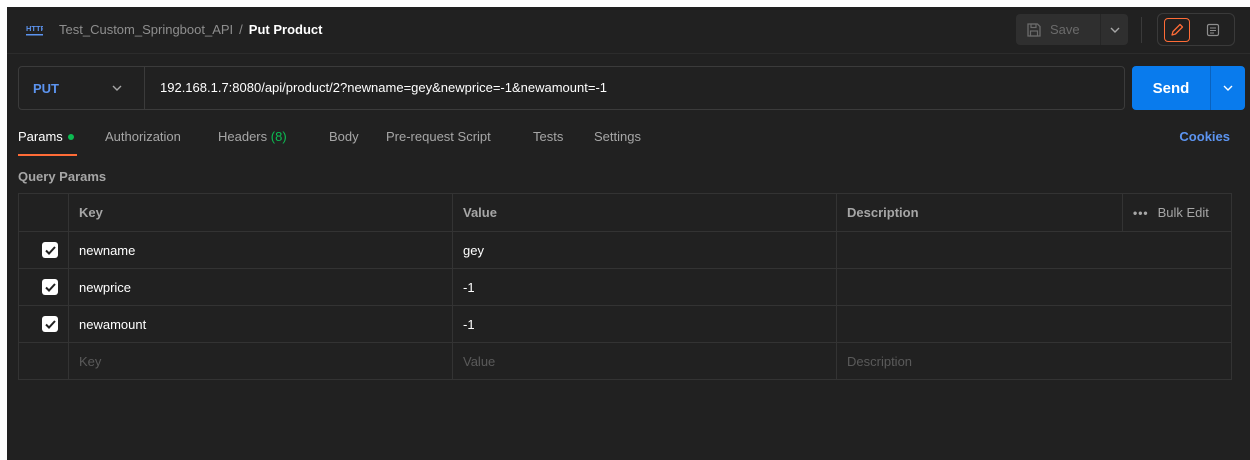 The image size is (1250, 460). I want to click on new-param-row: Key Value Description, so click(625, 361).